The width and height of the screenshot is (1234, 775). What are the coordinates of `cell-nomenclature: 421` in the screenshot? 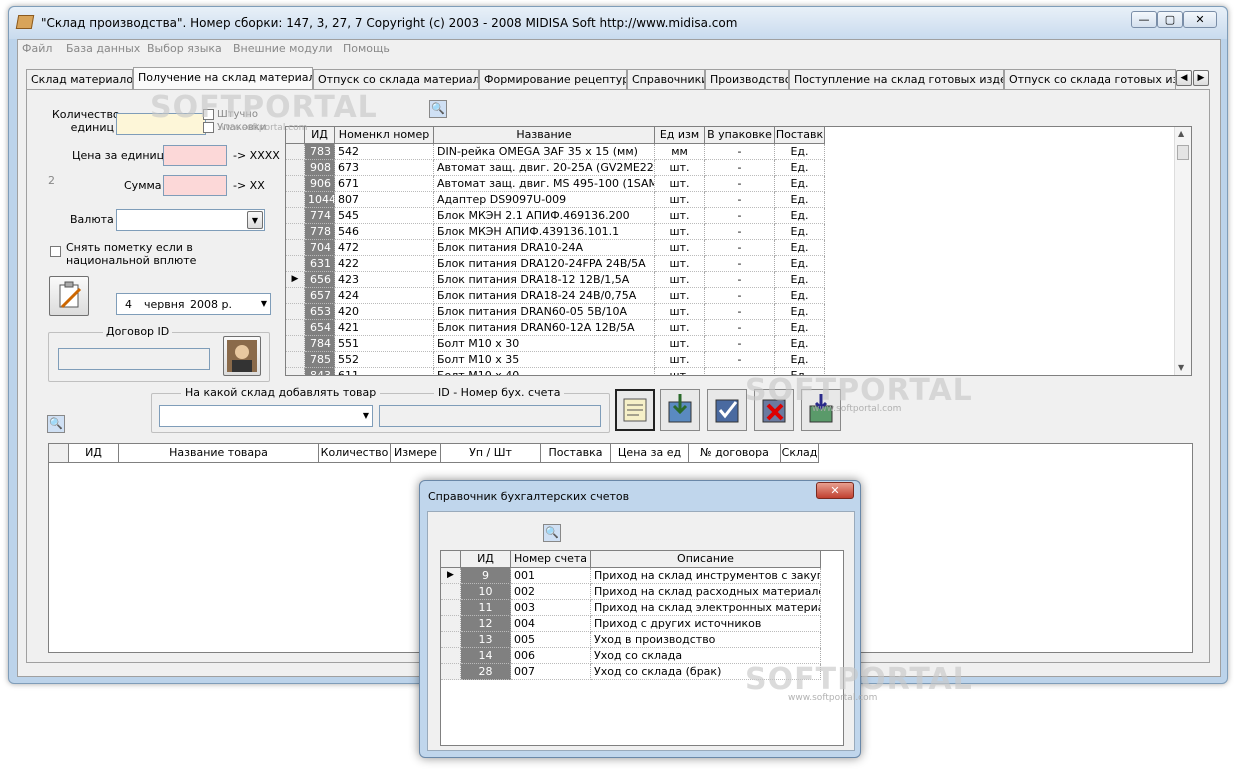 It's located at (384, 328).